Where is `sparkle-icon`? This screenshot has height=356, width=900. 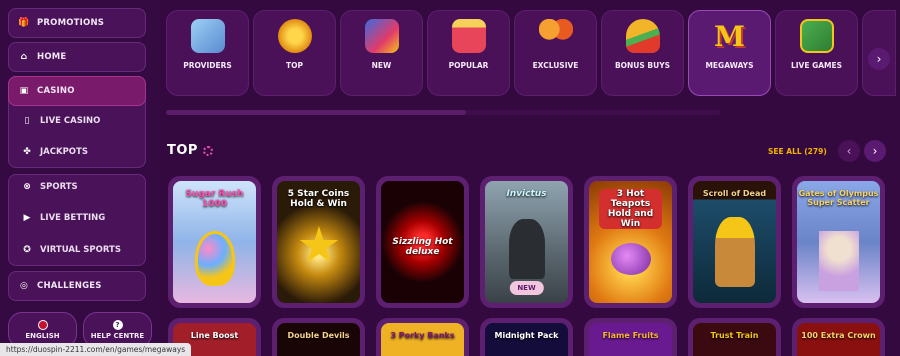
sparkle-icon is located at coordinates (207, 150).